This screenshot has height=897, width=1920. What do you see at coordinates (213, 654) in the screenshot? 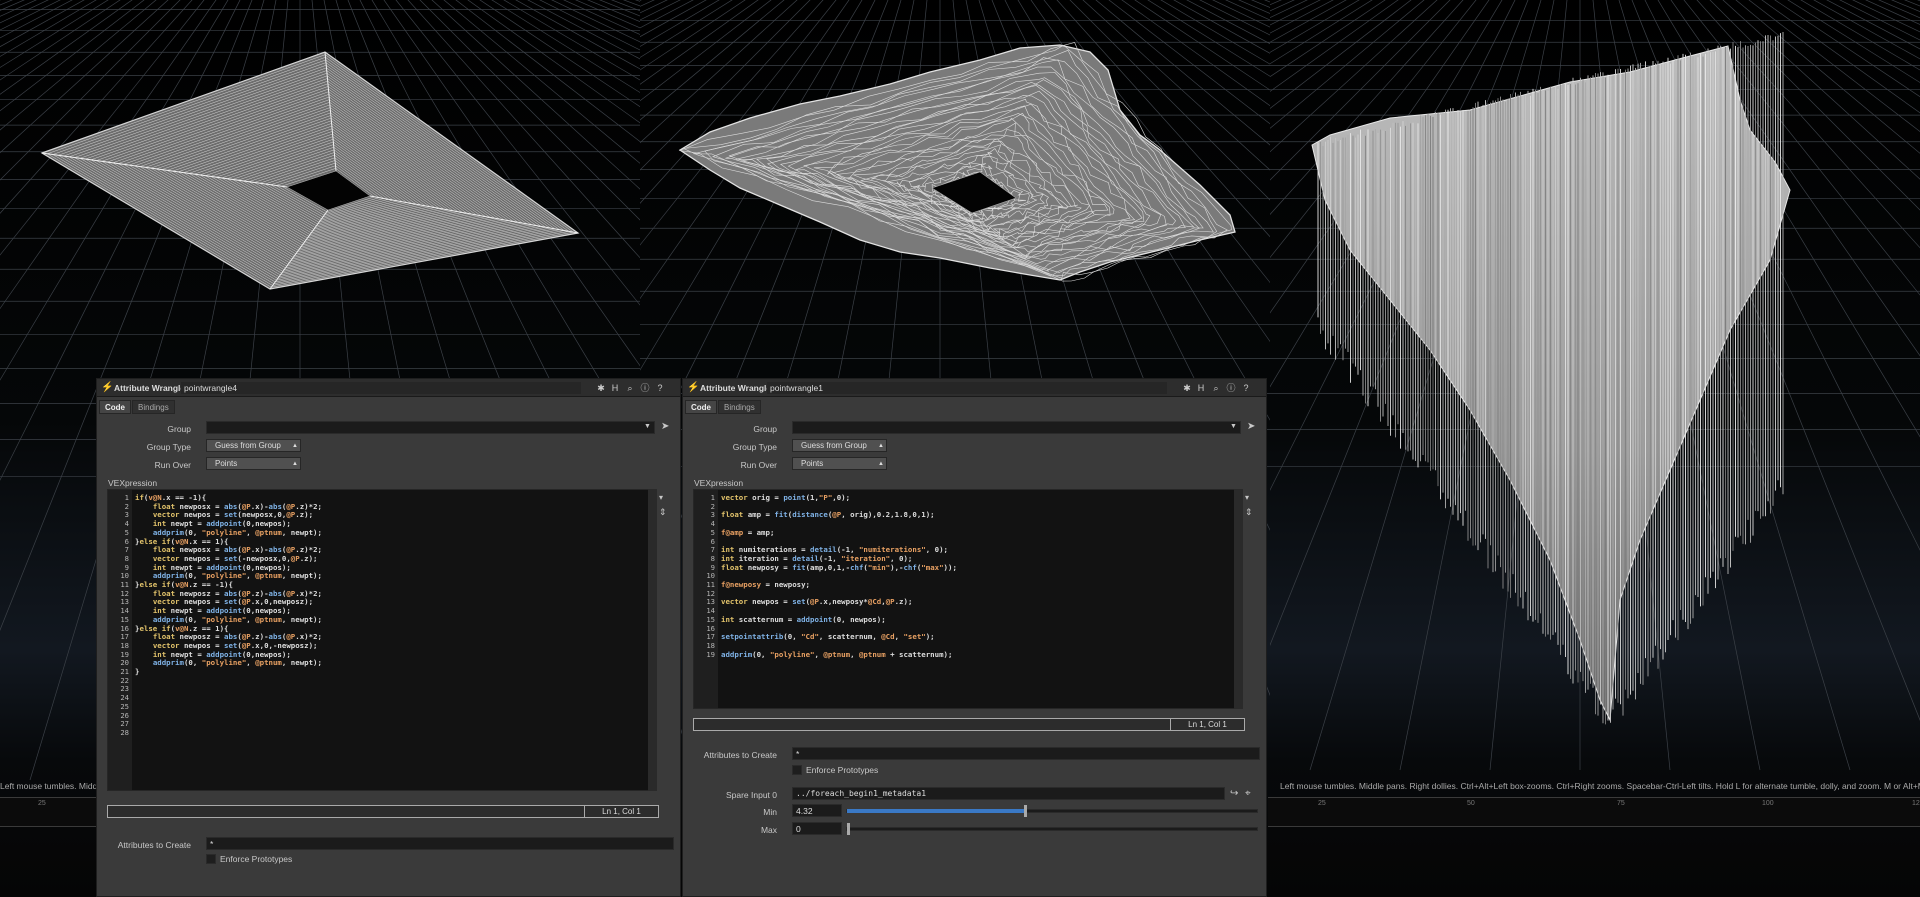
I see `code-line: int newpt = addpoint(0,newpos);` at bounding box center [213, 654].